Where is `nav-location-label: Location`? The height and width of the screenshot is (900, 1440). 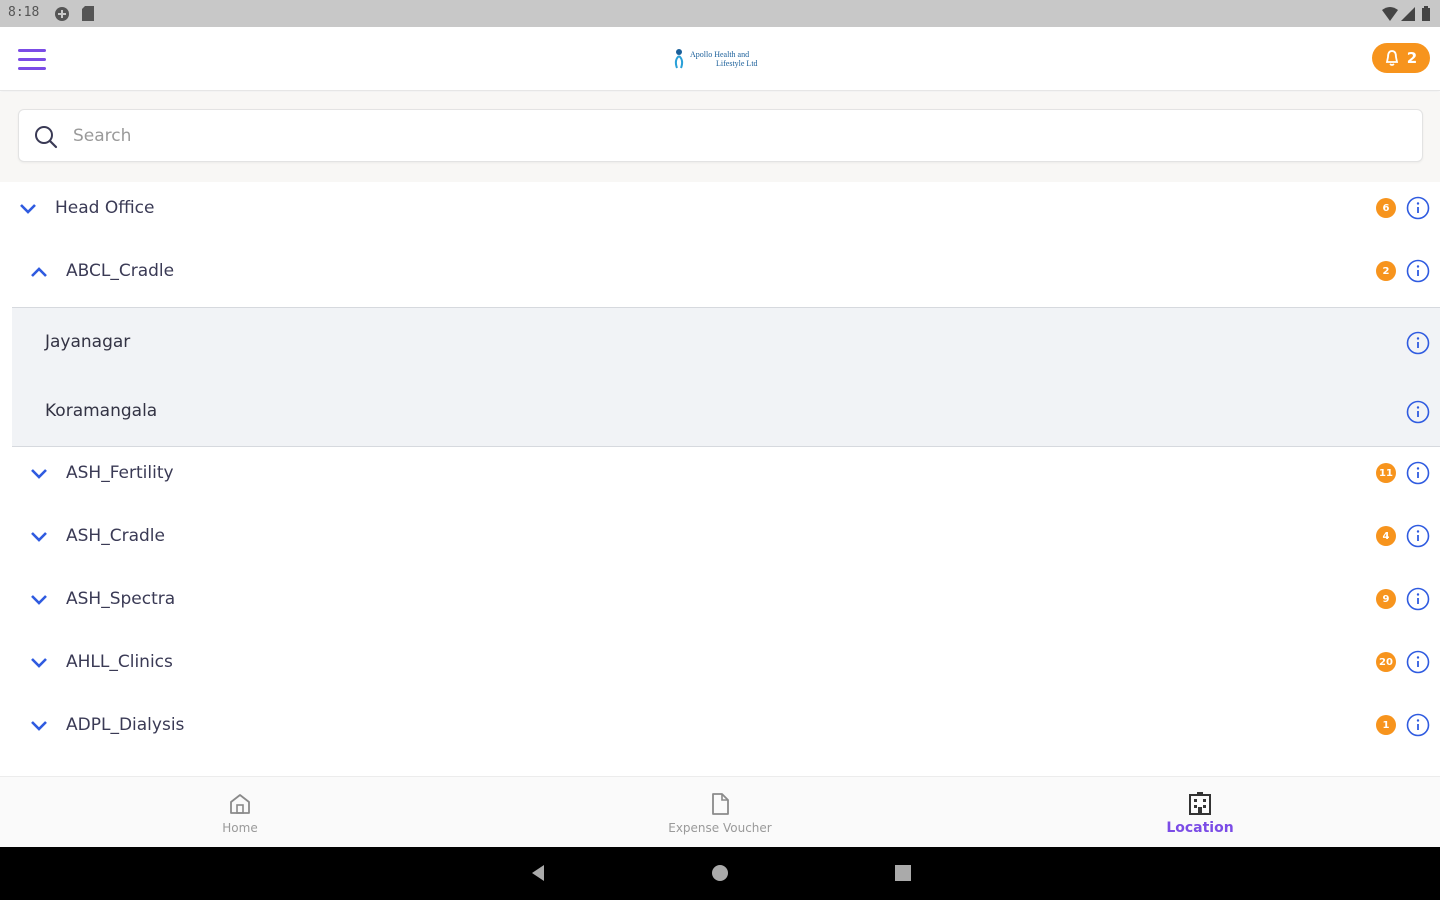 nav-location-label: Location is located at coordinates (1200, 827).